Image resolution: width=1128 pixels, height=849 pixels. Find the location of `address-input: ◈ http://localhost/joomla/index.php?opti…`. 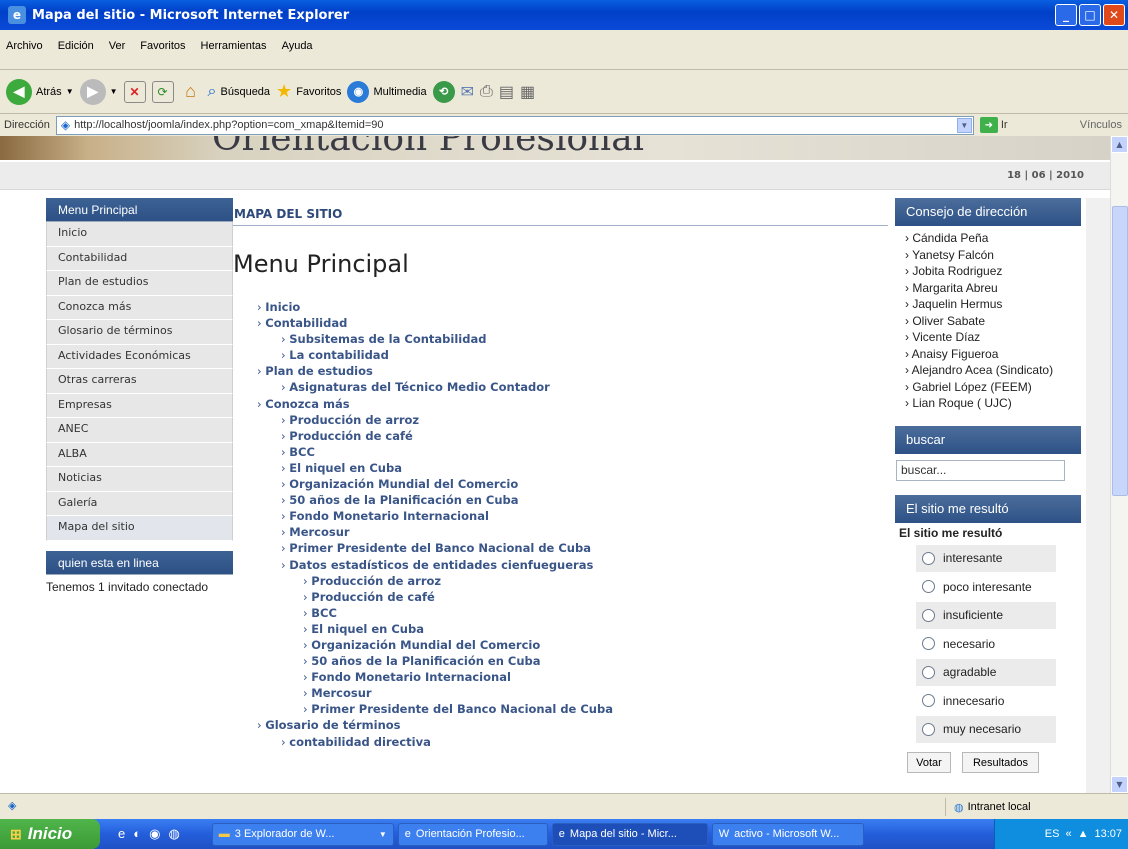

address-input: ◈ http://localhost/joomla/index.php?opti… is located at coordinates (514, 125).